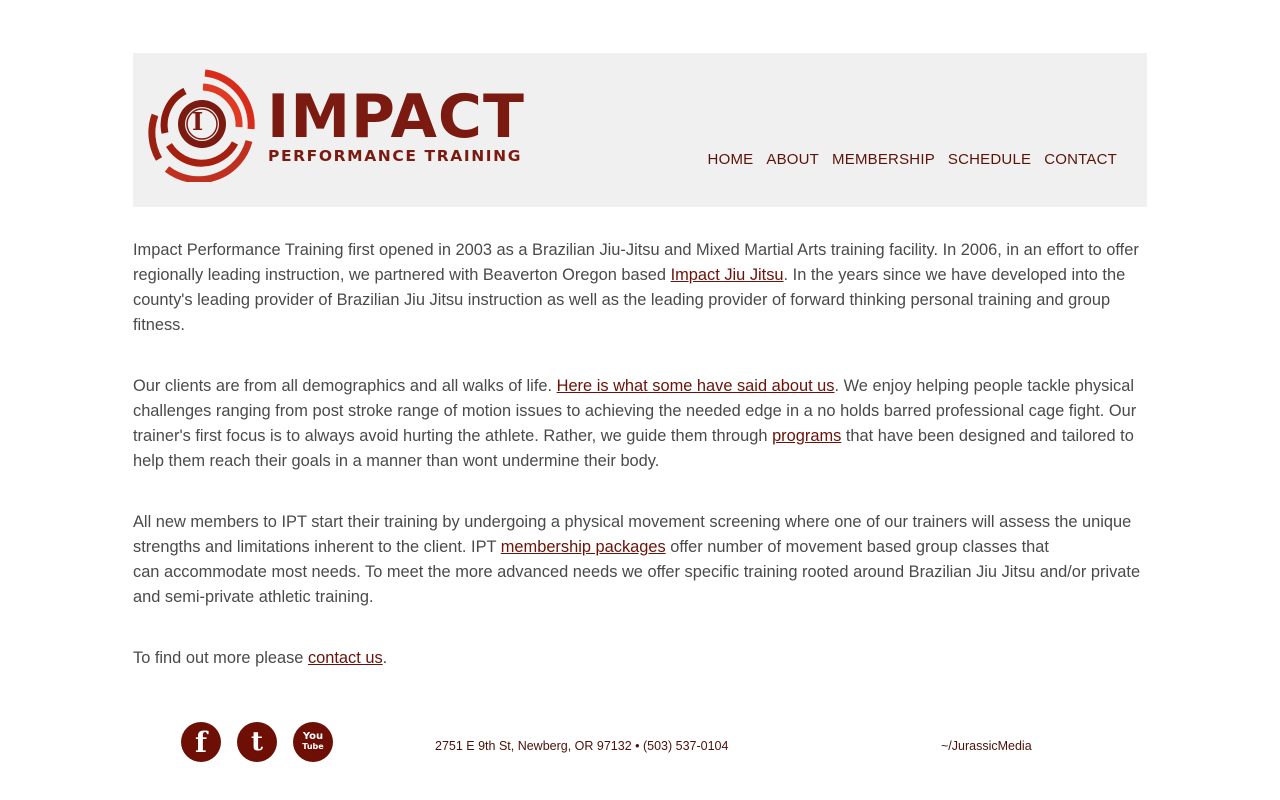 This screenshot has height=800, width=1280. I want to click on footer-credit-link: ~/JurassicMedia, so click(986, 746).